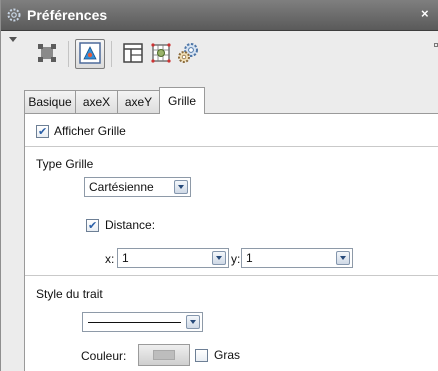 The height and width of the screenshot is (371, 438). I want to click on show-grid-checkbox: ✔, so click(42, 131).